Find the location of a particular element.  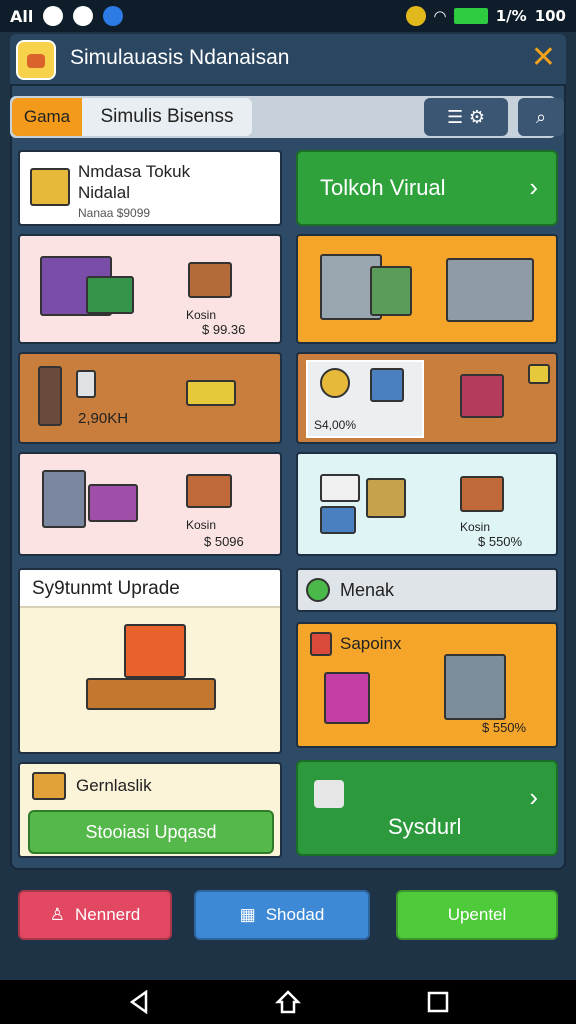

shop-title-line2: Nidalal is located at coordinates (104, 192).